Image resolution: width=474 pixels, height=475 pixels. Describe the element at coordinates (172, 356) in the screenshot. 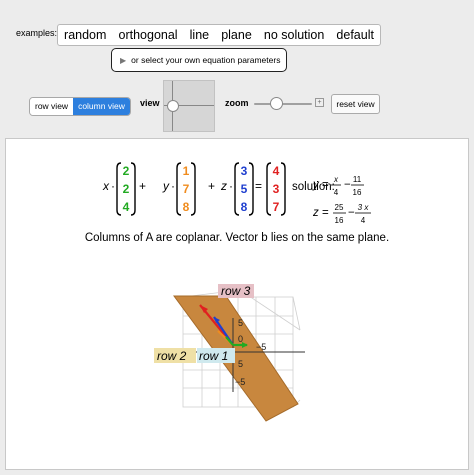

I see `row2-label: row 2` at that location.